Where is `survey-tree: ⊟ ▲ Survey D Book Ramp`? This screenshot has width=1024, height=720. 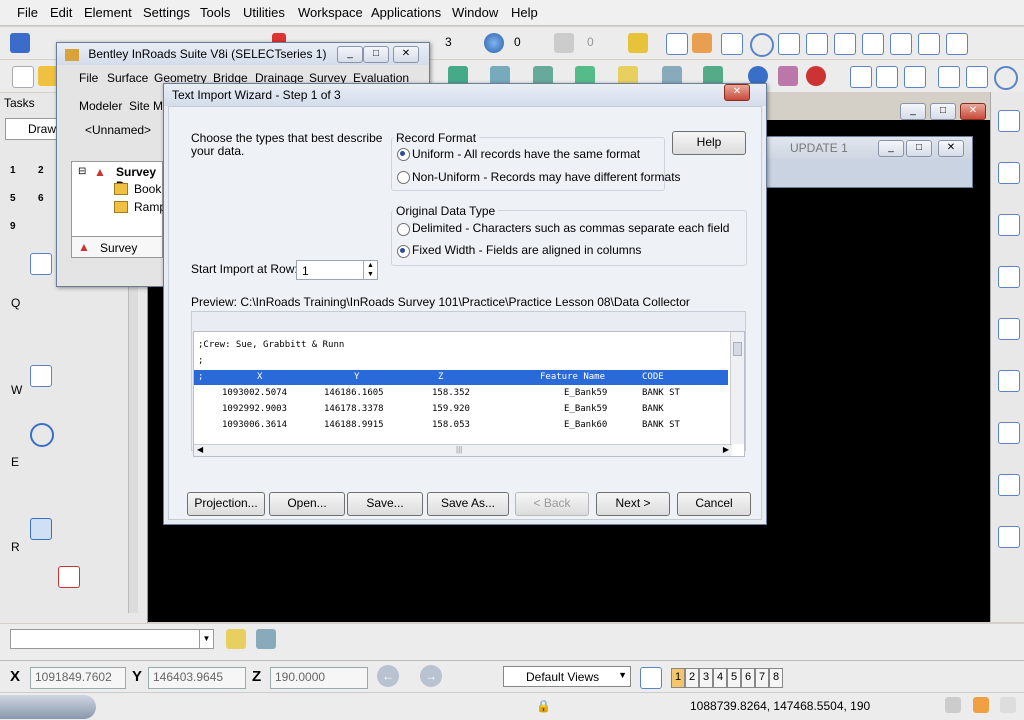
survey-tree: ⊟ ▲ Survey D Book Ramp is located at coordinates (118, 201).